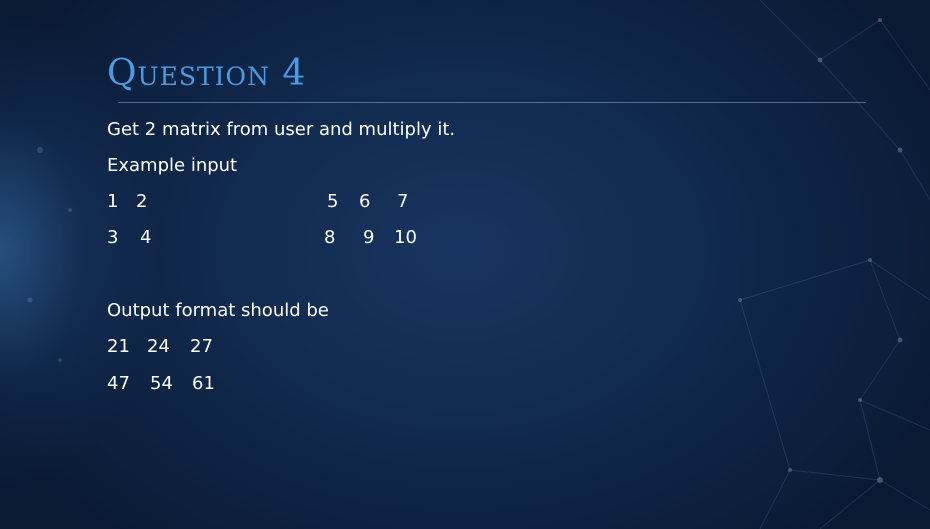 Image resolution: width=930 pixels, height=529 pixels. I want to click on instruction-text: Get 2 matrix from user and multiply it., so click(281, 129).